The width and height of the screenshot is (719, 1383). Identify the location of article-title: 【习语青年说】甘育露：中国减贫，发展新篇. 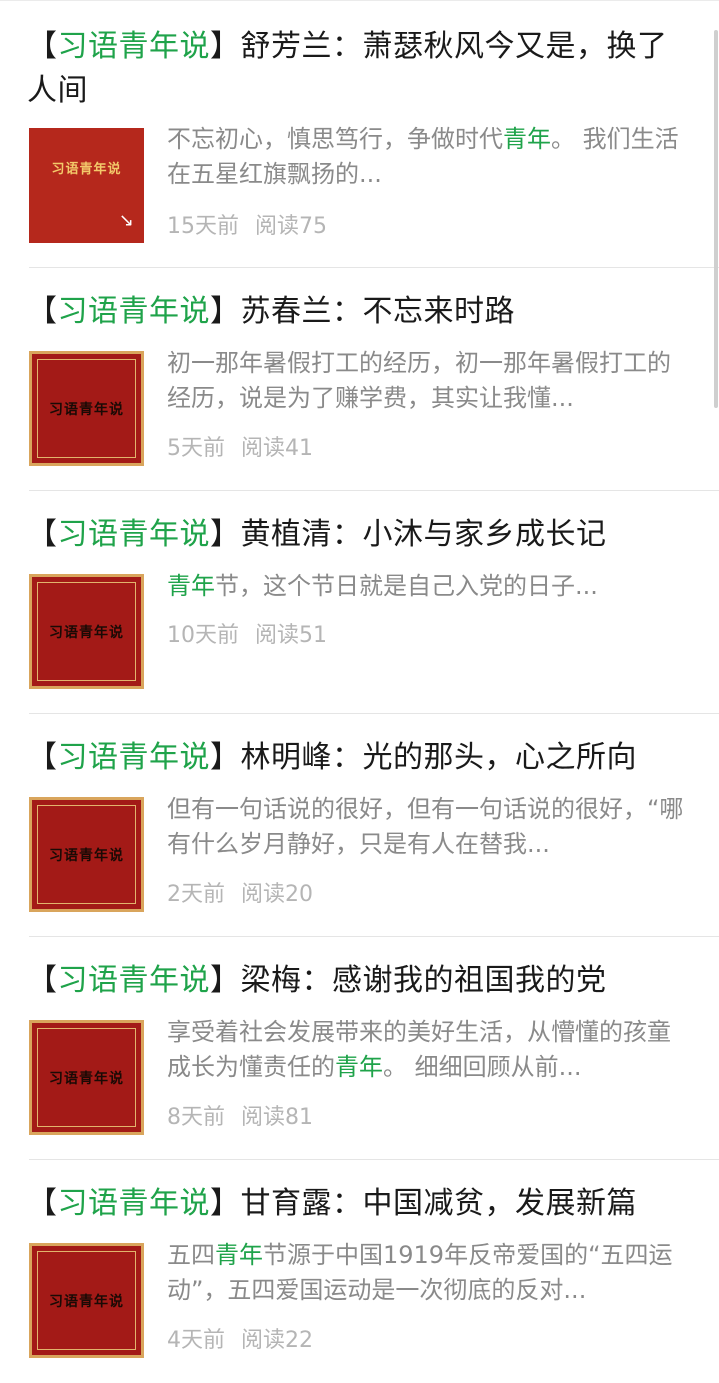
(359, 1204).